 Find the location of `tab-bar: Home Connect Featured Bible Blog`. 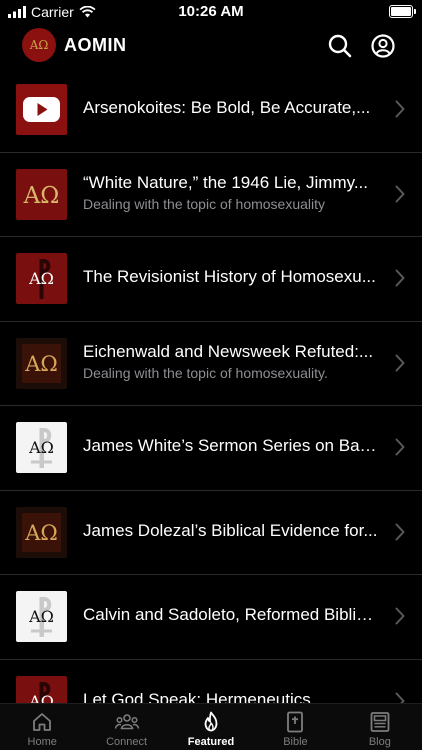

tab-bar: Home Connect Featured Bible Blog is located at coordinates (211, 726).